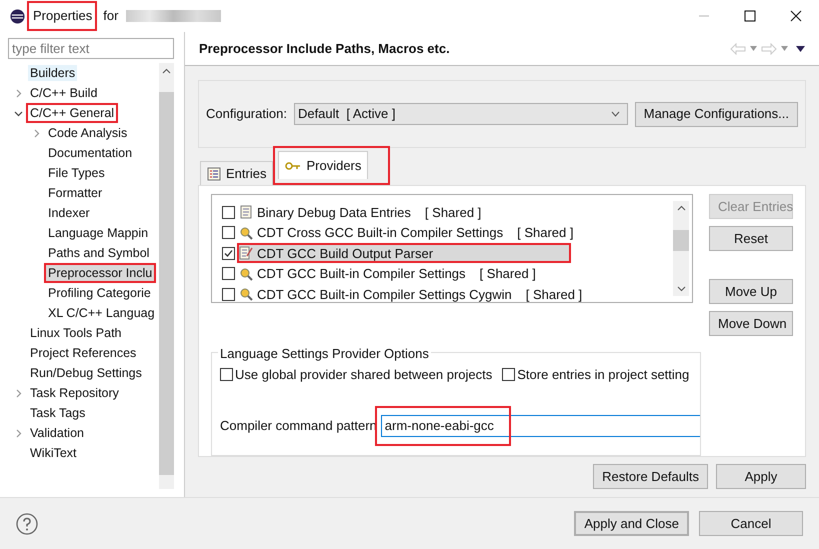 The width and height of the screenshot is (819, 549). I want to click on key-icon, so click(293, 165).